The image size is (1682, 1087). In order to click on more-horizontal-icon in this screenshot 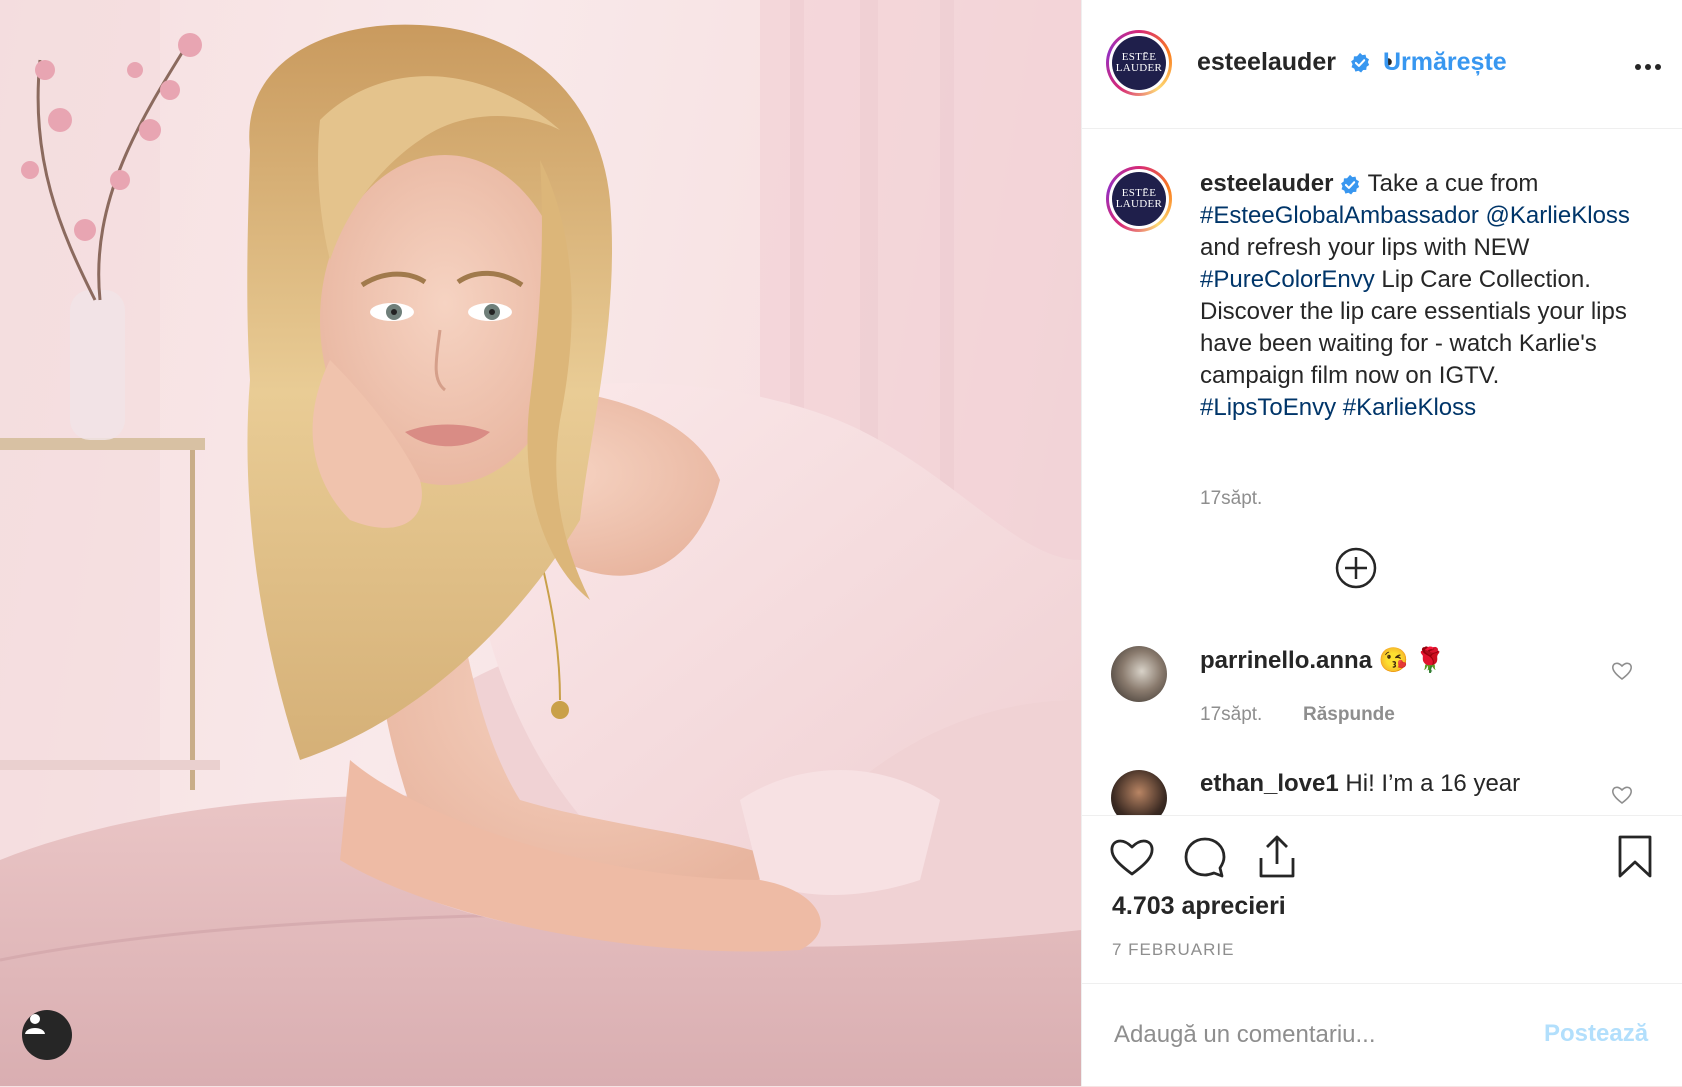, I will do `click(1648, 67)`.